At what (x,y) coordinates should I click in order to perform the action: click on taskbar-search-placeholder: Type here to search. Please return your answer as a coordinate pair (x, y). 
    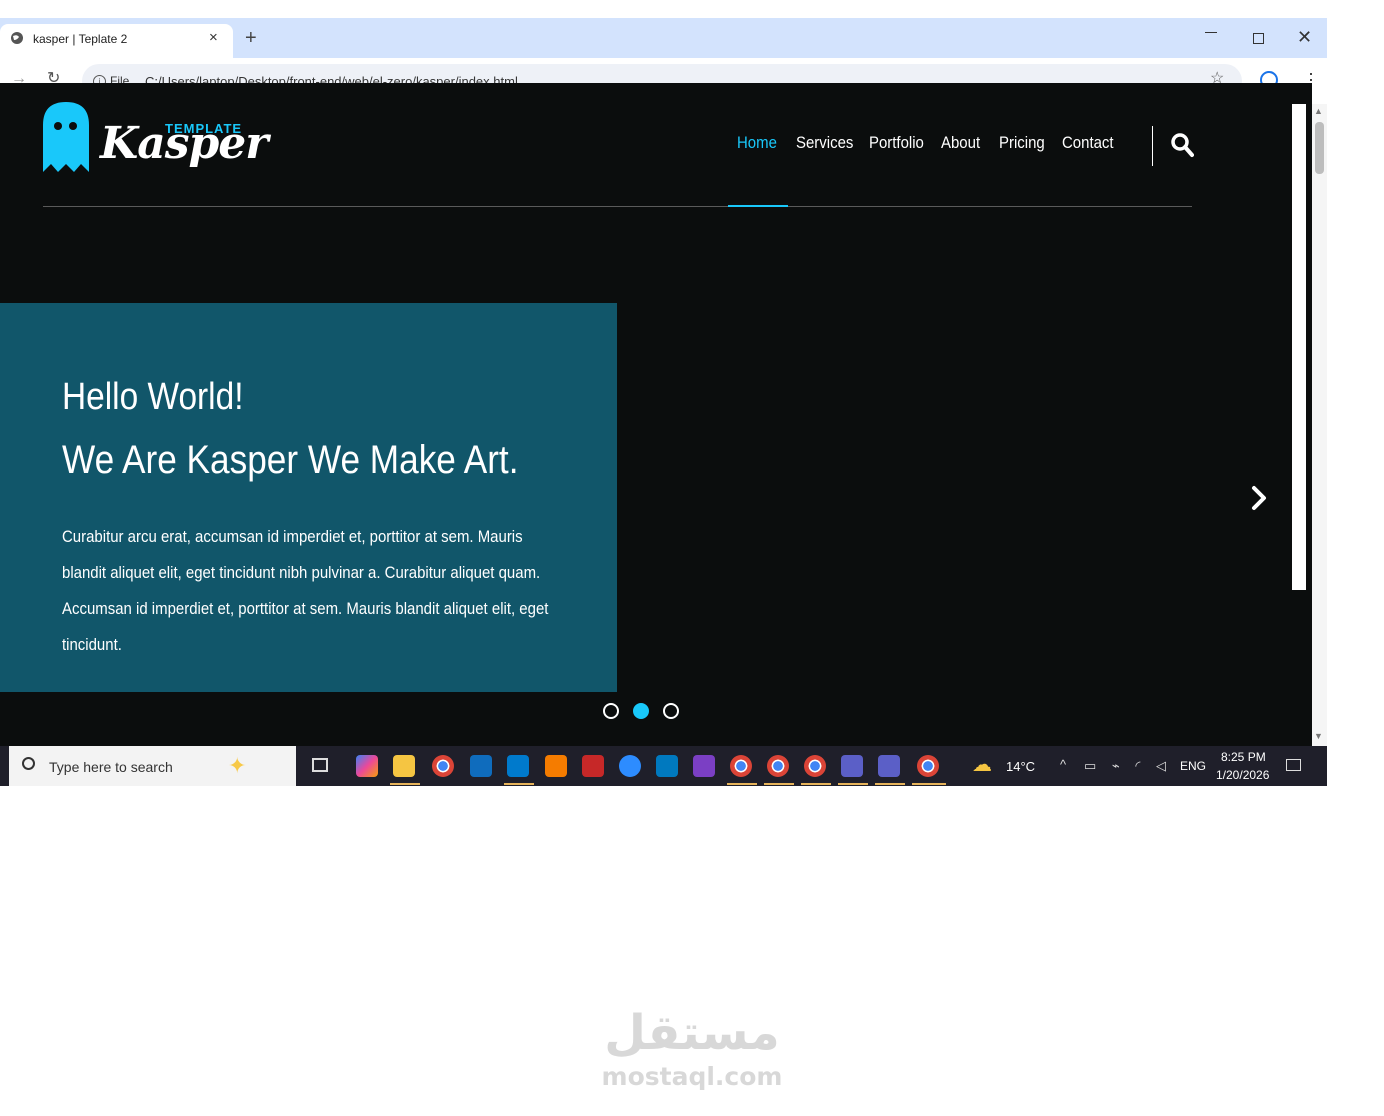
    Looking at the image, I should click on (111, 767).